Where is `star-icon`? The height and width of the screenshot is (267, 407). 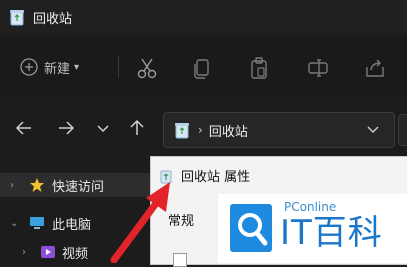 star-icon is located at coordinates (37, 185).